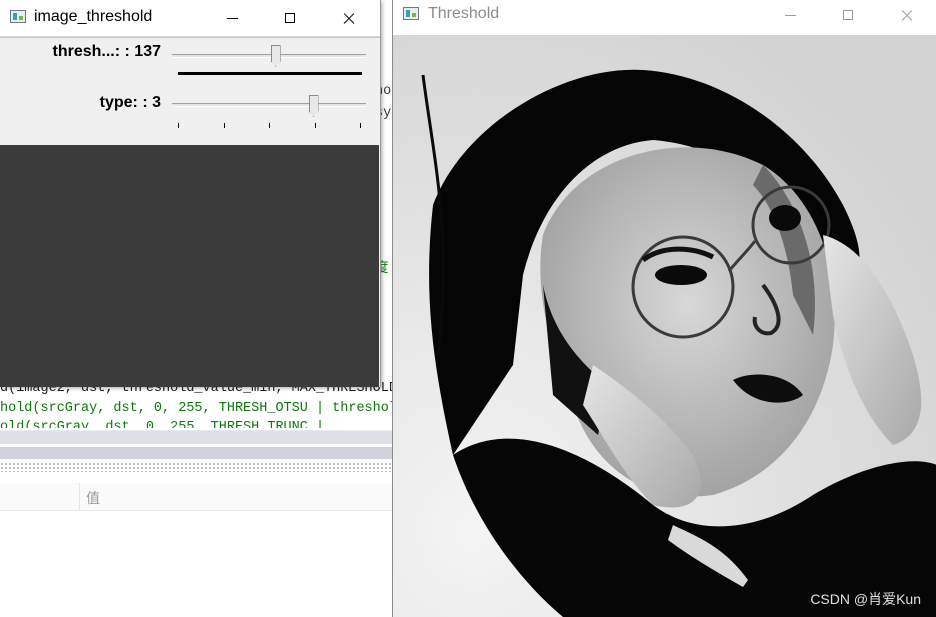  Describe the element at coordinates (190, 18) in the screenshot. I see `title-bar: image_threshold` at that location.